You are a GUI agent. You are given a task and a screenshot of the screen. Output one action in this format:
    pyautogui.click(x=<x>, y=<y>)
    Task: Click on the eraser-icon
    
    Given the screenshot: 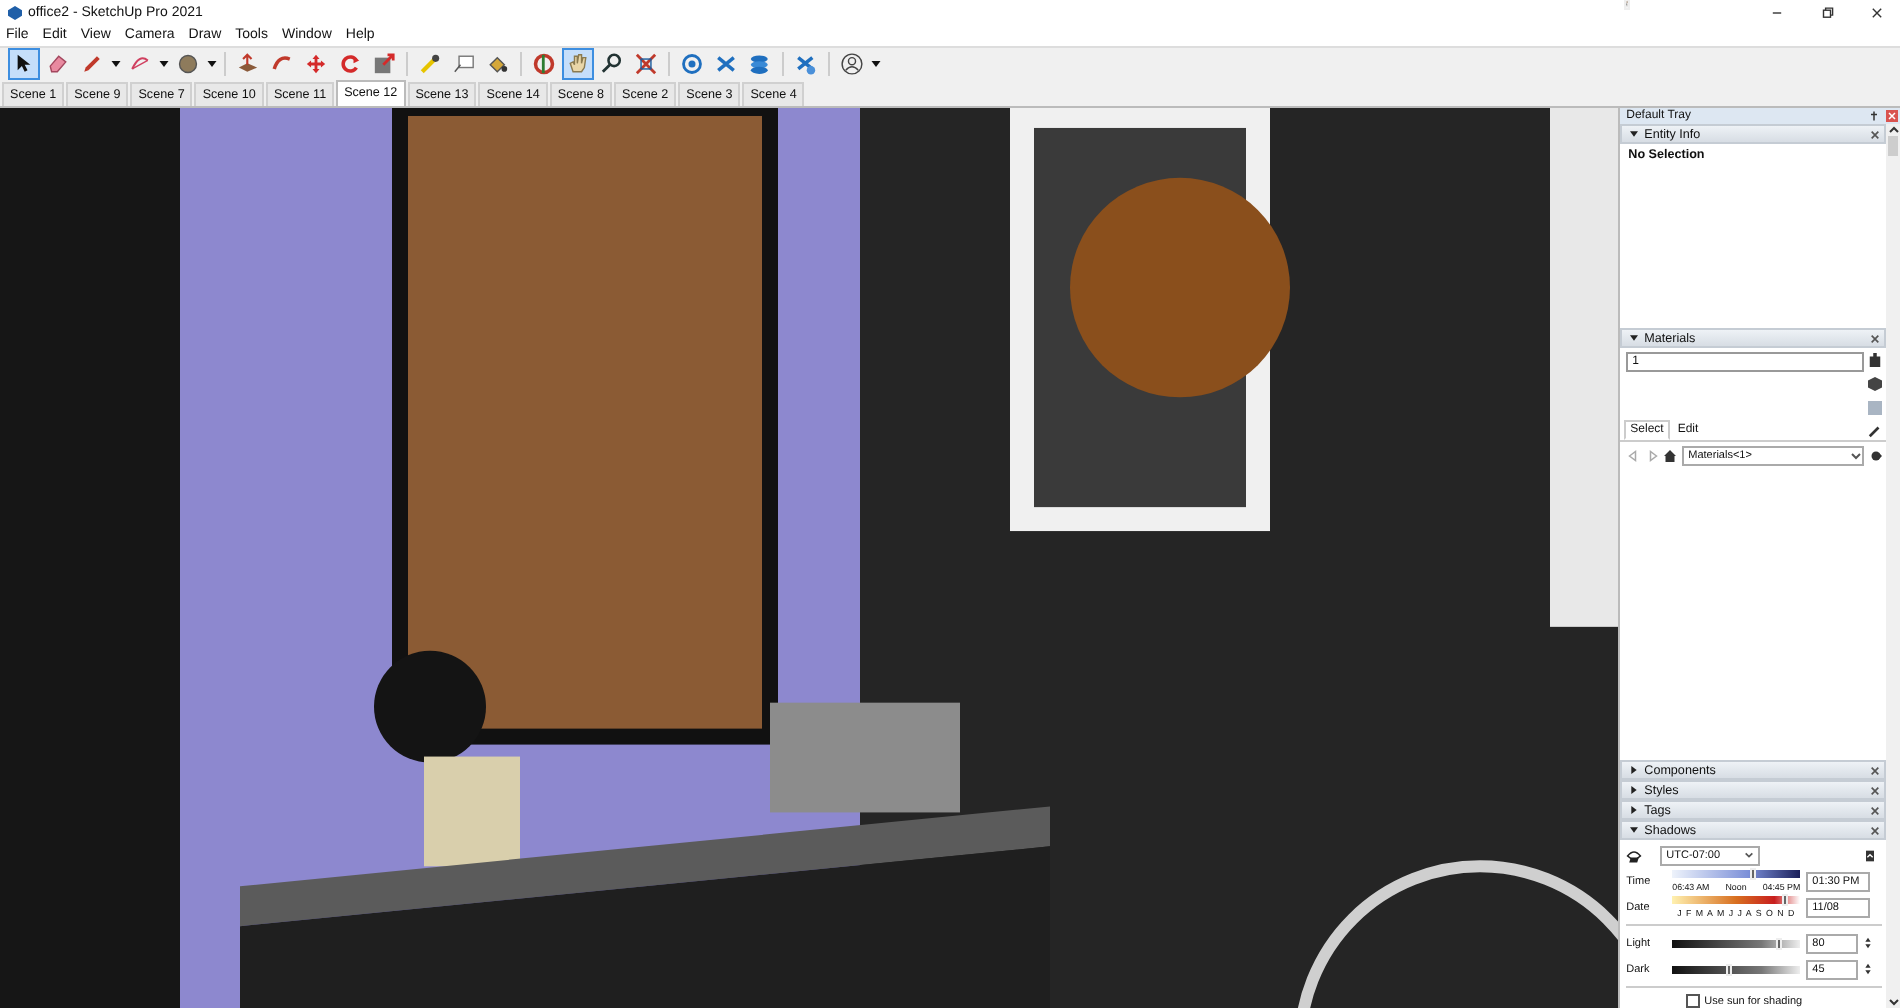 What is the action you would take?
    pyautogui.click(x=58, y=64)
    